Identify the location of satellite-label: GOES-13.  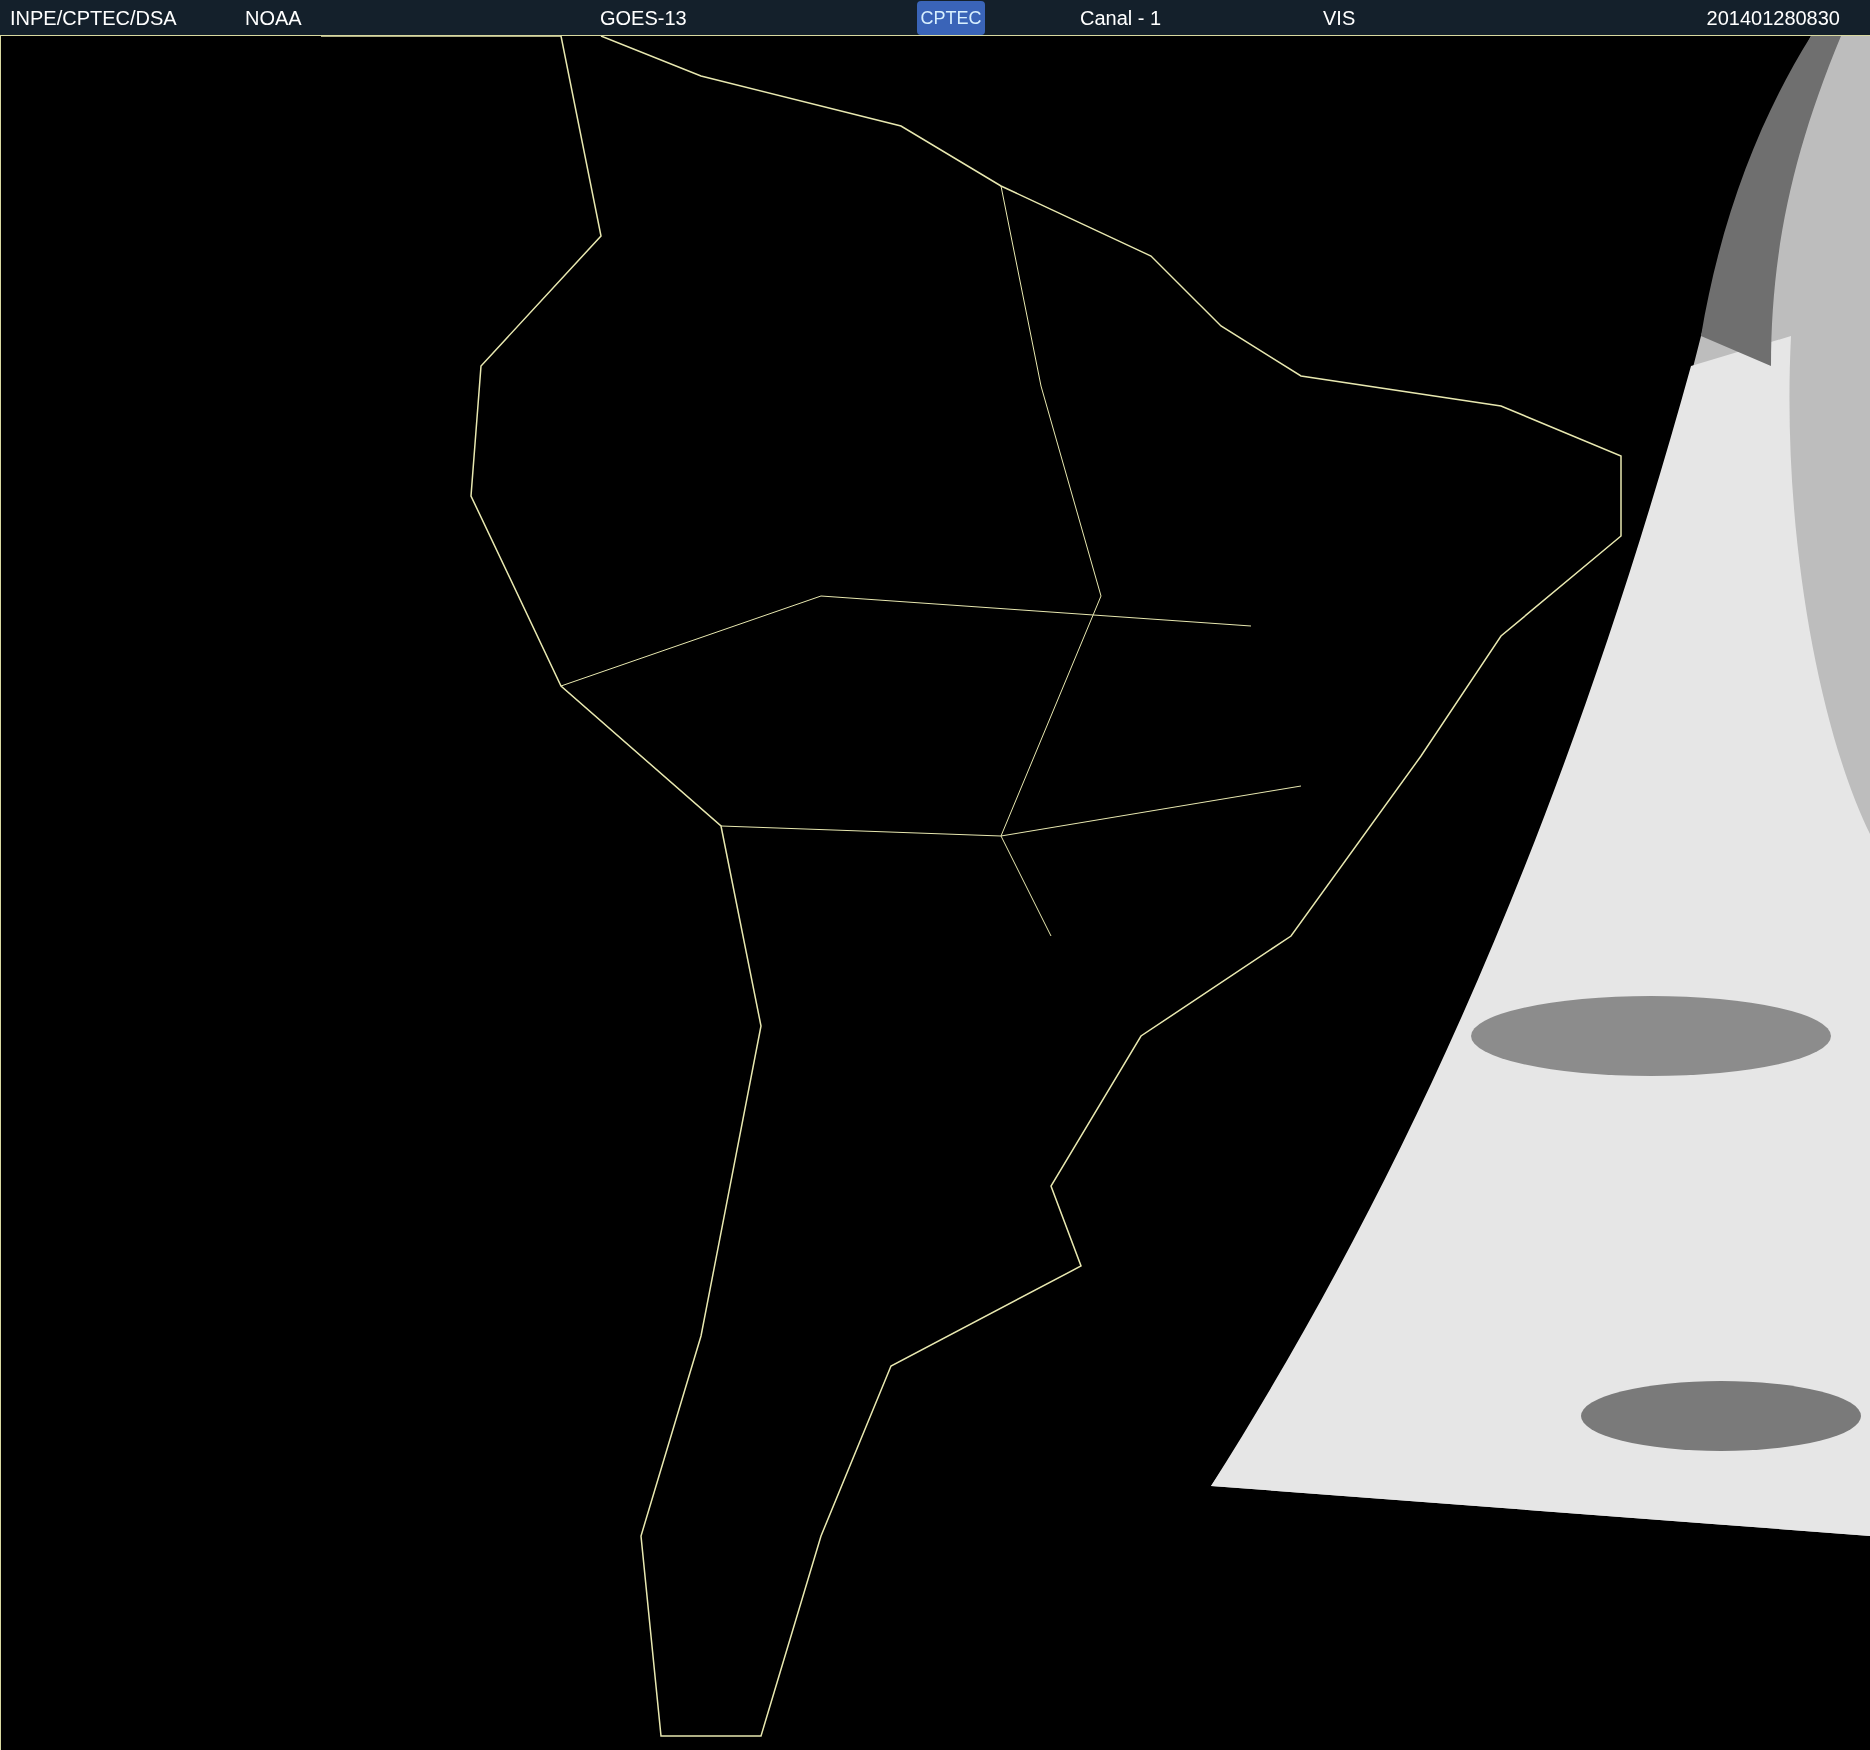
(644, 17).